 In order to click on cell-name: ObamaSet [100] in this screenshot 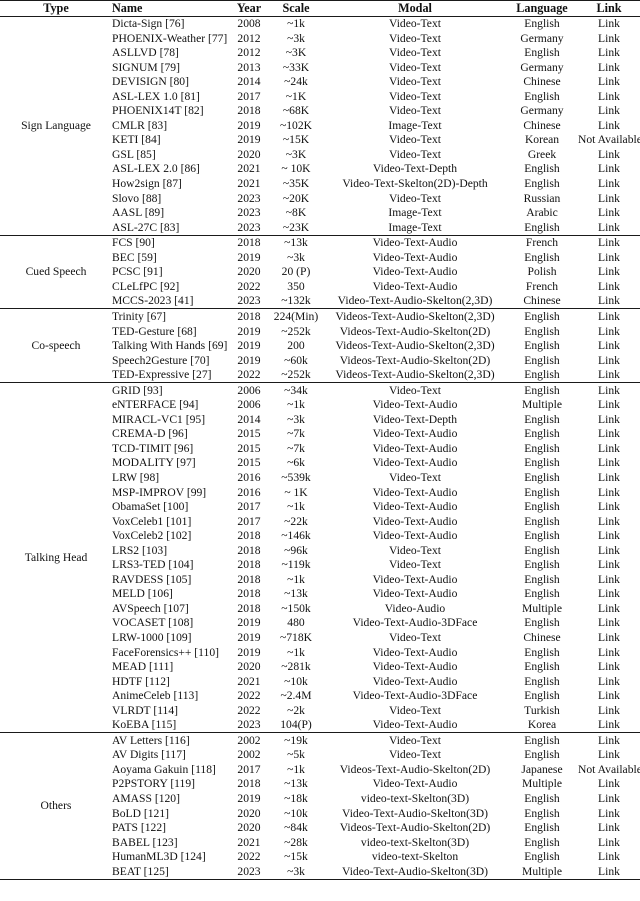, I will do `click(150, 507)`.